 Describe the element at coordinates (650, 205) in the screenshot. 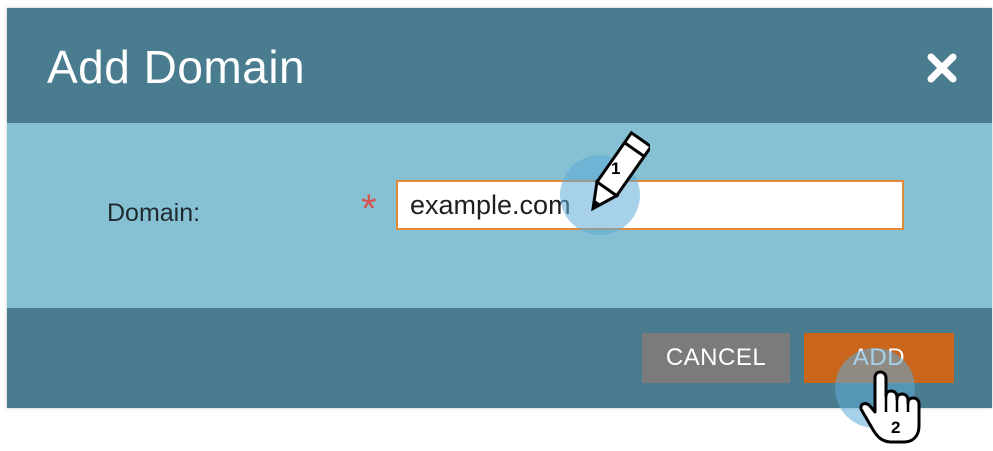

I see `domain-input` at that location.